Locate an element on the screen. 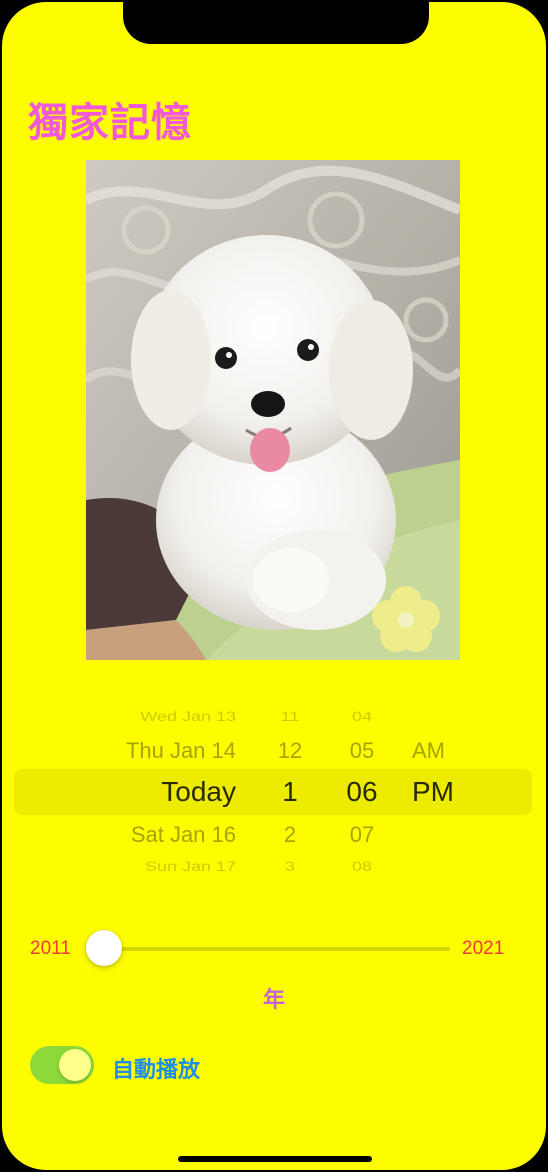  picker-minute-selected: 06 is located at coordinates (362, 792).